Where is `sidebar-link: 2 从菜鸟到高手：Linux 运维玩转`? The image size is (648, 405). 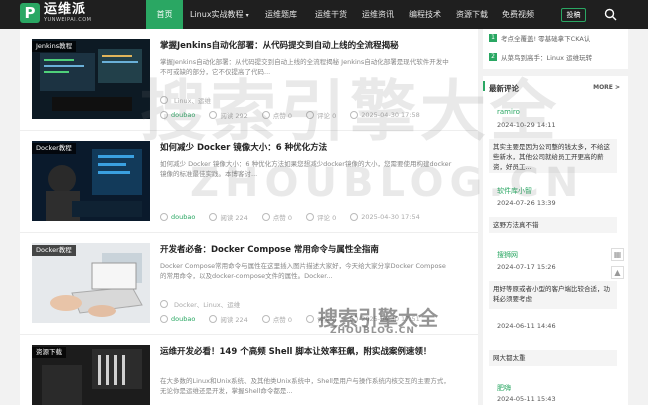
sidebar-link: 2 从菜鸟到高手：Linux 运维玩转 is located at coordinates (540, 57).